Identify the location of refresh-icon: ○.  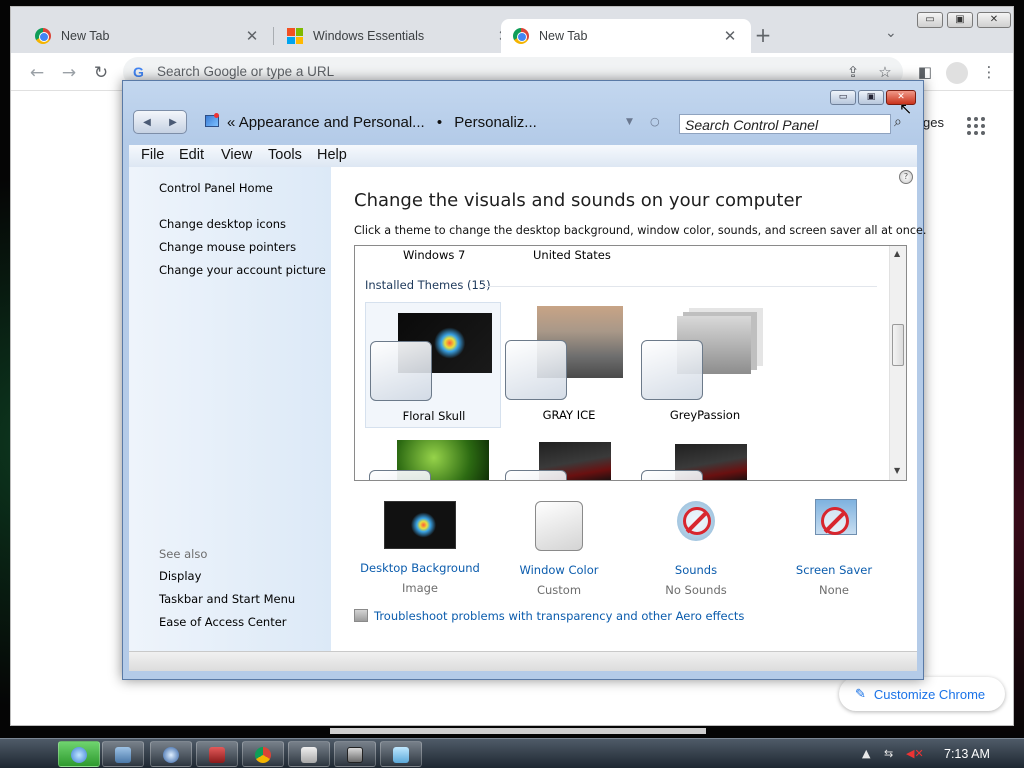
(655, 121).